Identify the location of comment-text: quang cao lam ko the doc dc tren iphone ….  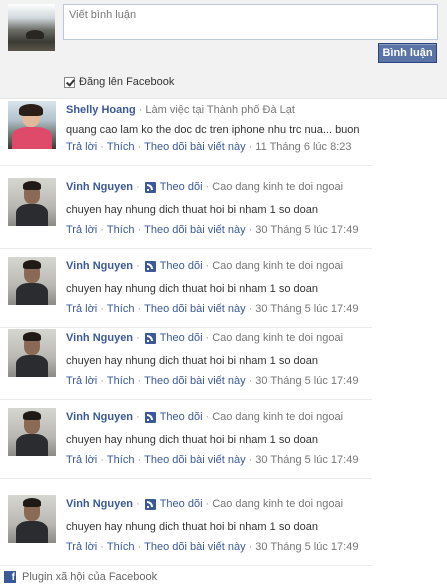
(213, 130).